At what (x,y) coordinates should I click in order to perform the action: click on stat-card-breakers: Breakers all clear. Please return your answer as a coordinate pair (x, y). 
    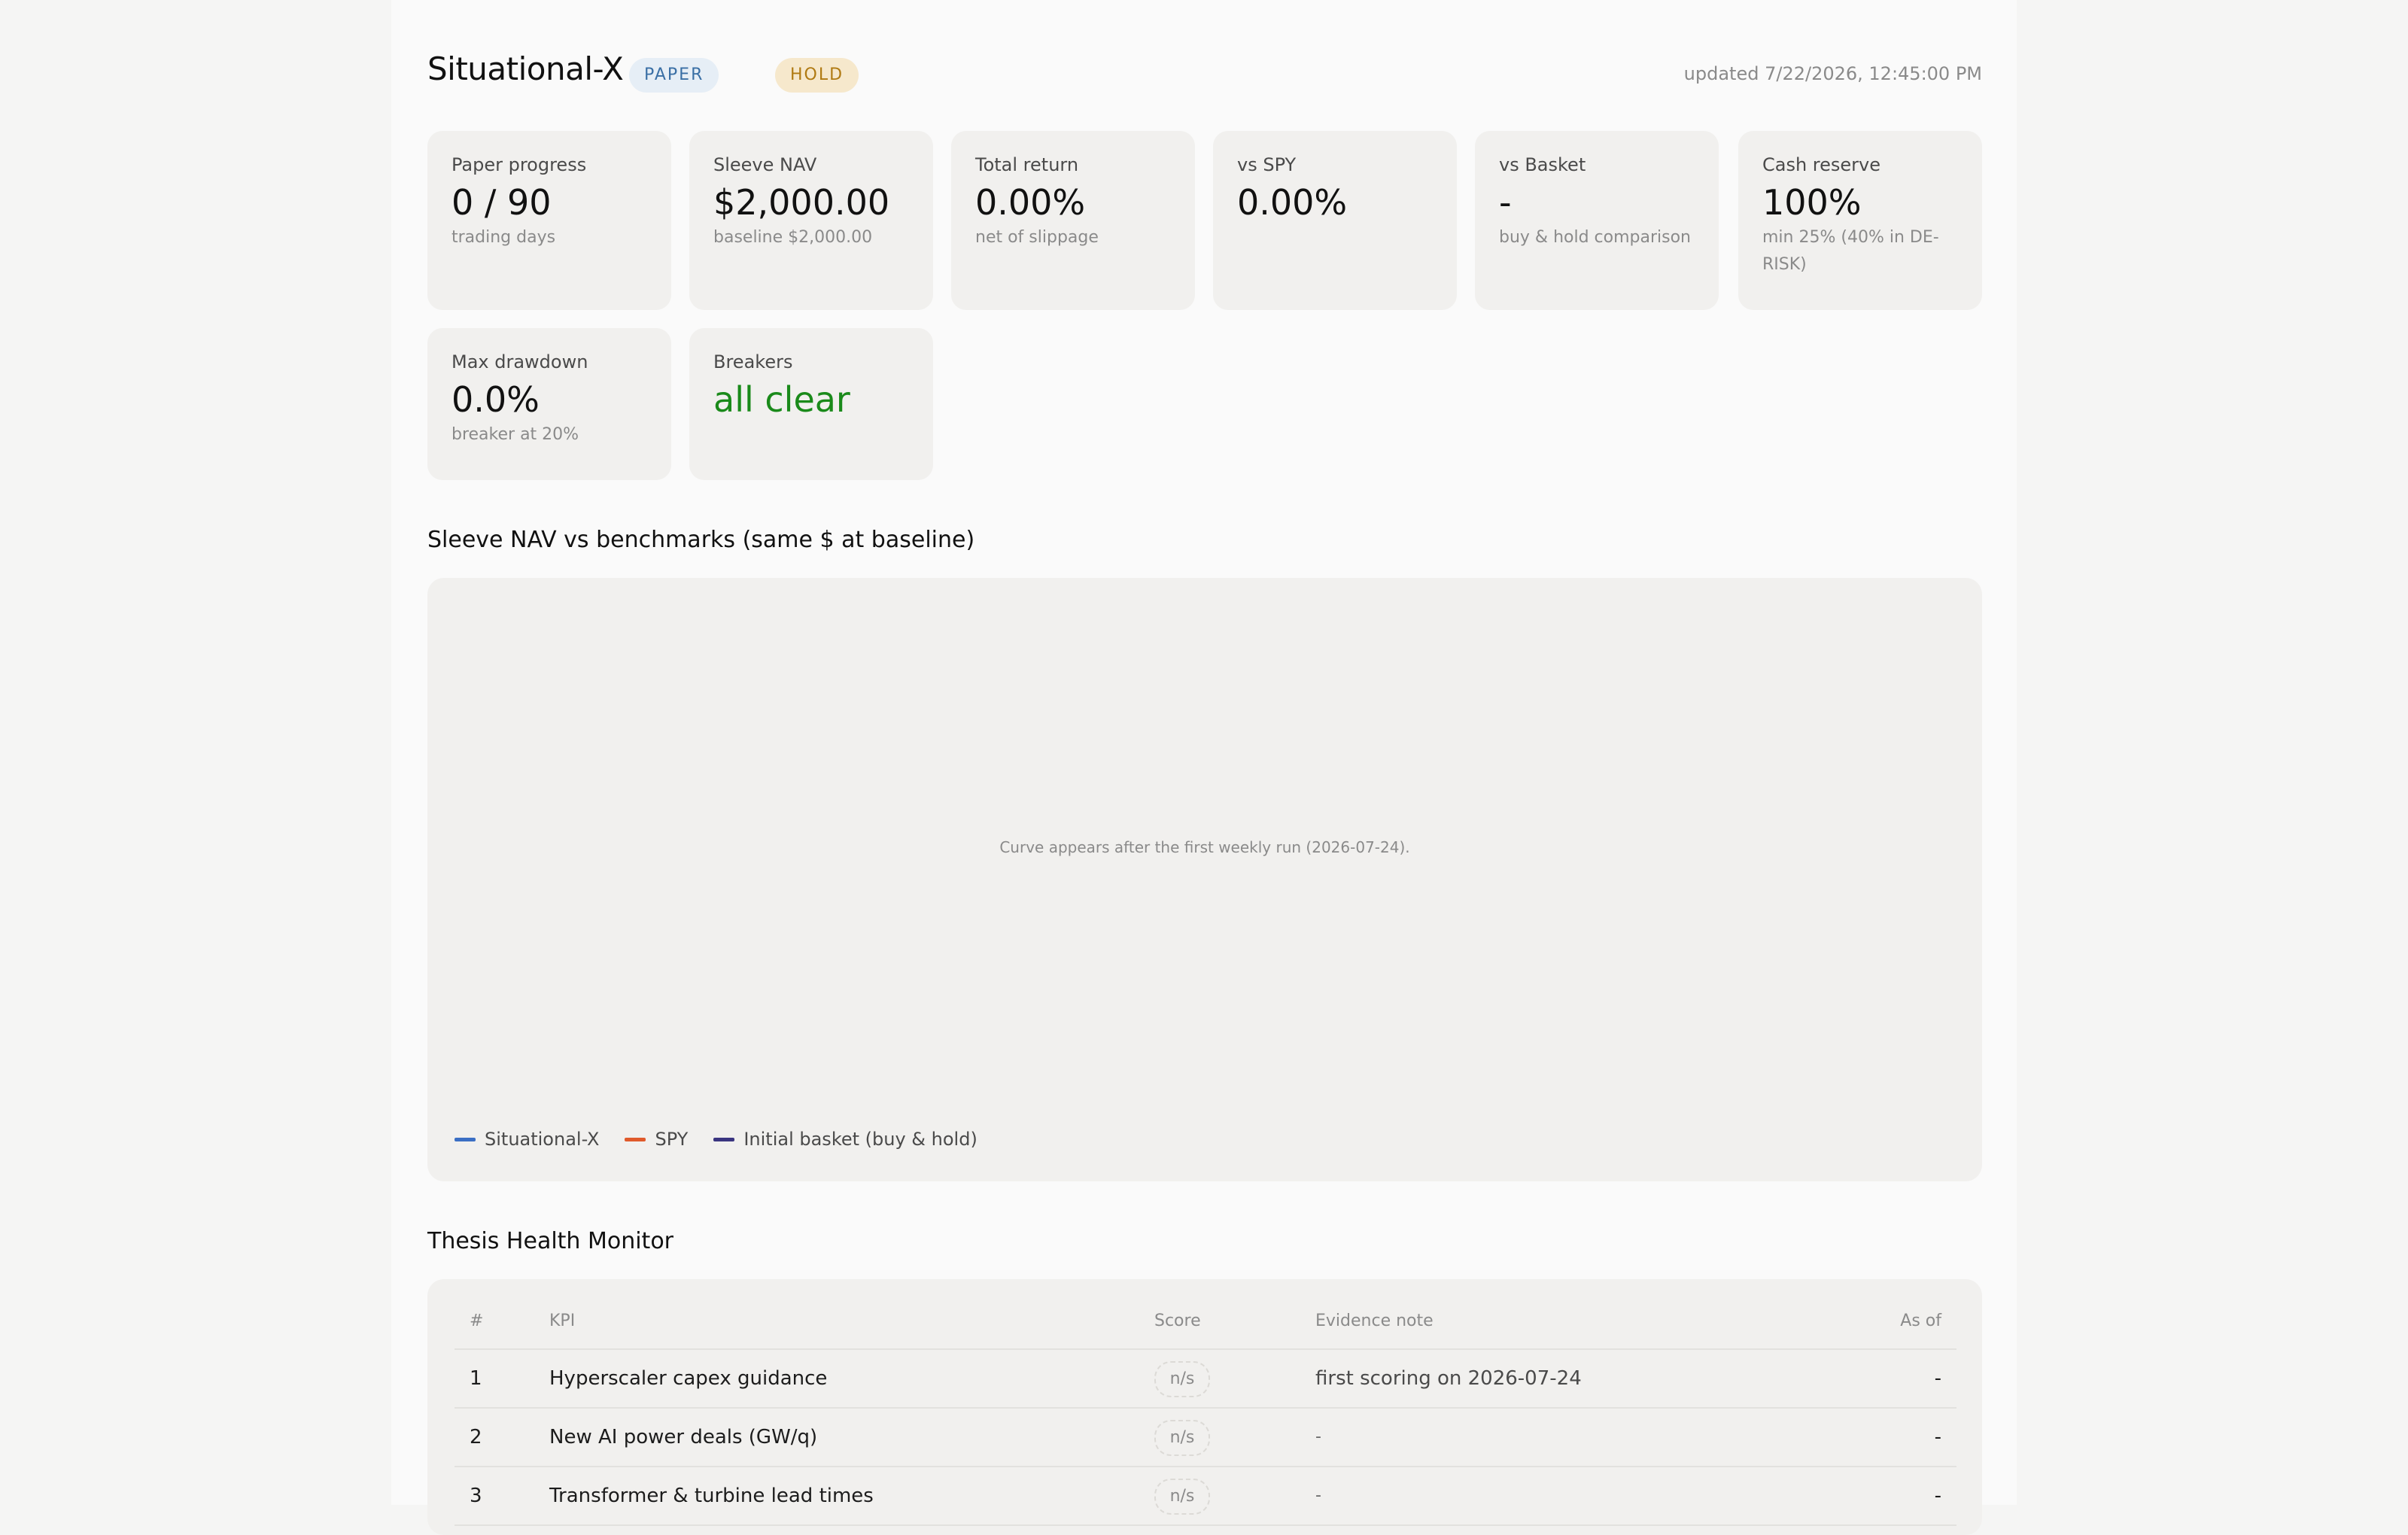
    Looking at the image, I should click on (811, 404).